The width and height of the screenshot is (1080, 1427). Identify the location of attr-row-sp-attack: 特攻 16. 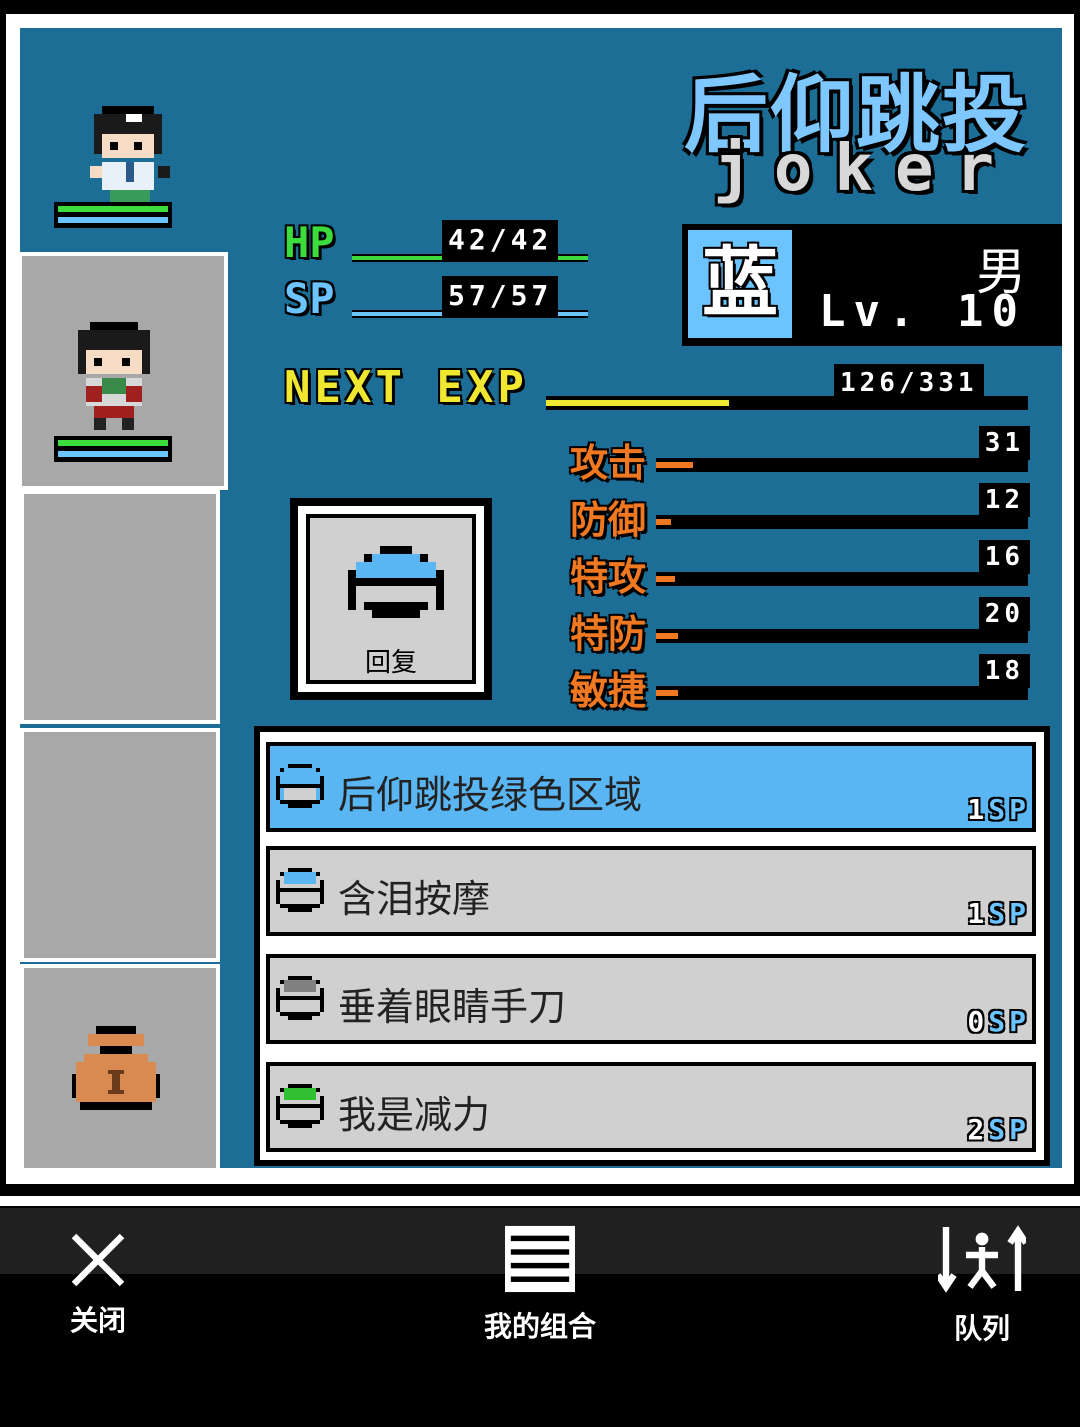
(800, 569).